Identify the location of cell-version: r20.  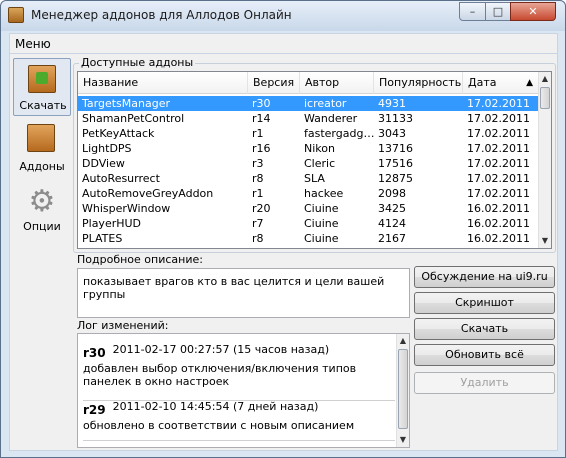
(261, 208).